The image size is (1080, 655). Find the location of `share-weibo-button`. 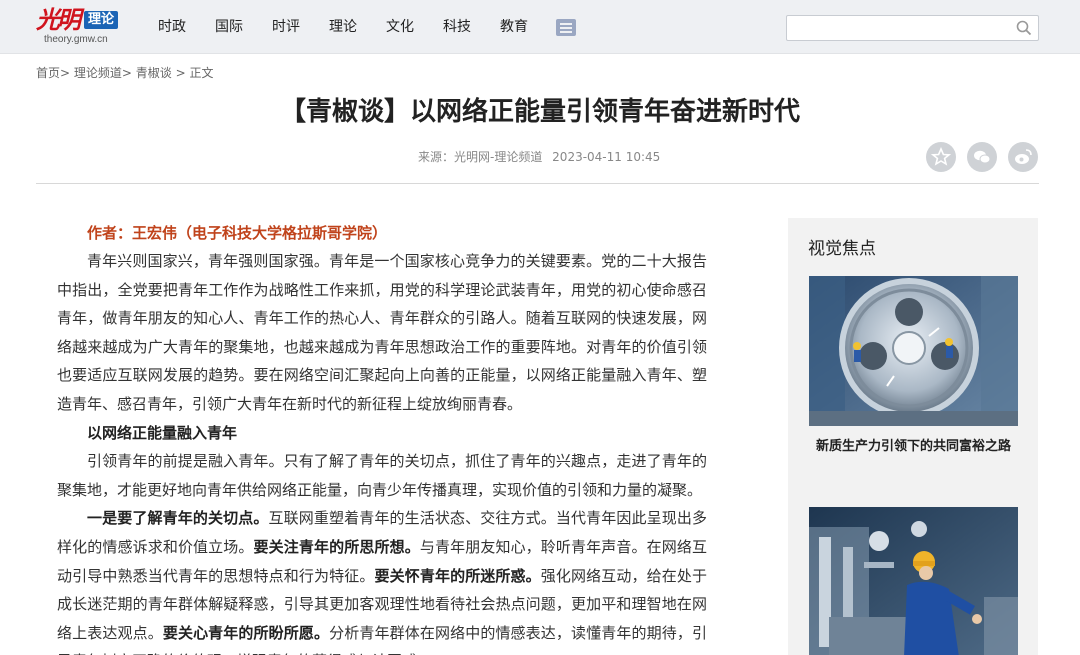

share-weibo-button is located at coordinates (1023, 157).